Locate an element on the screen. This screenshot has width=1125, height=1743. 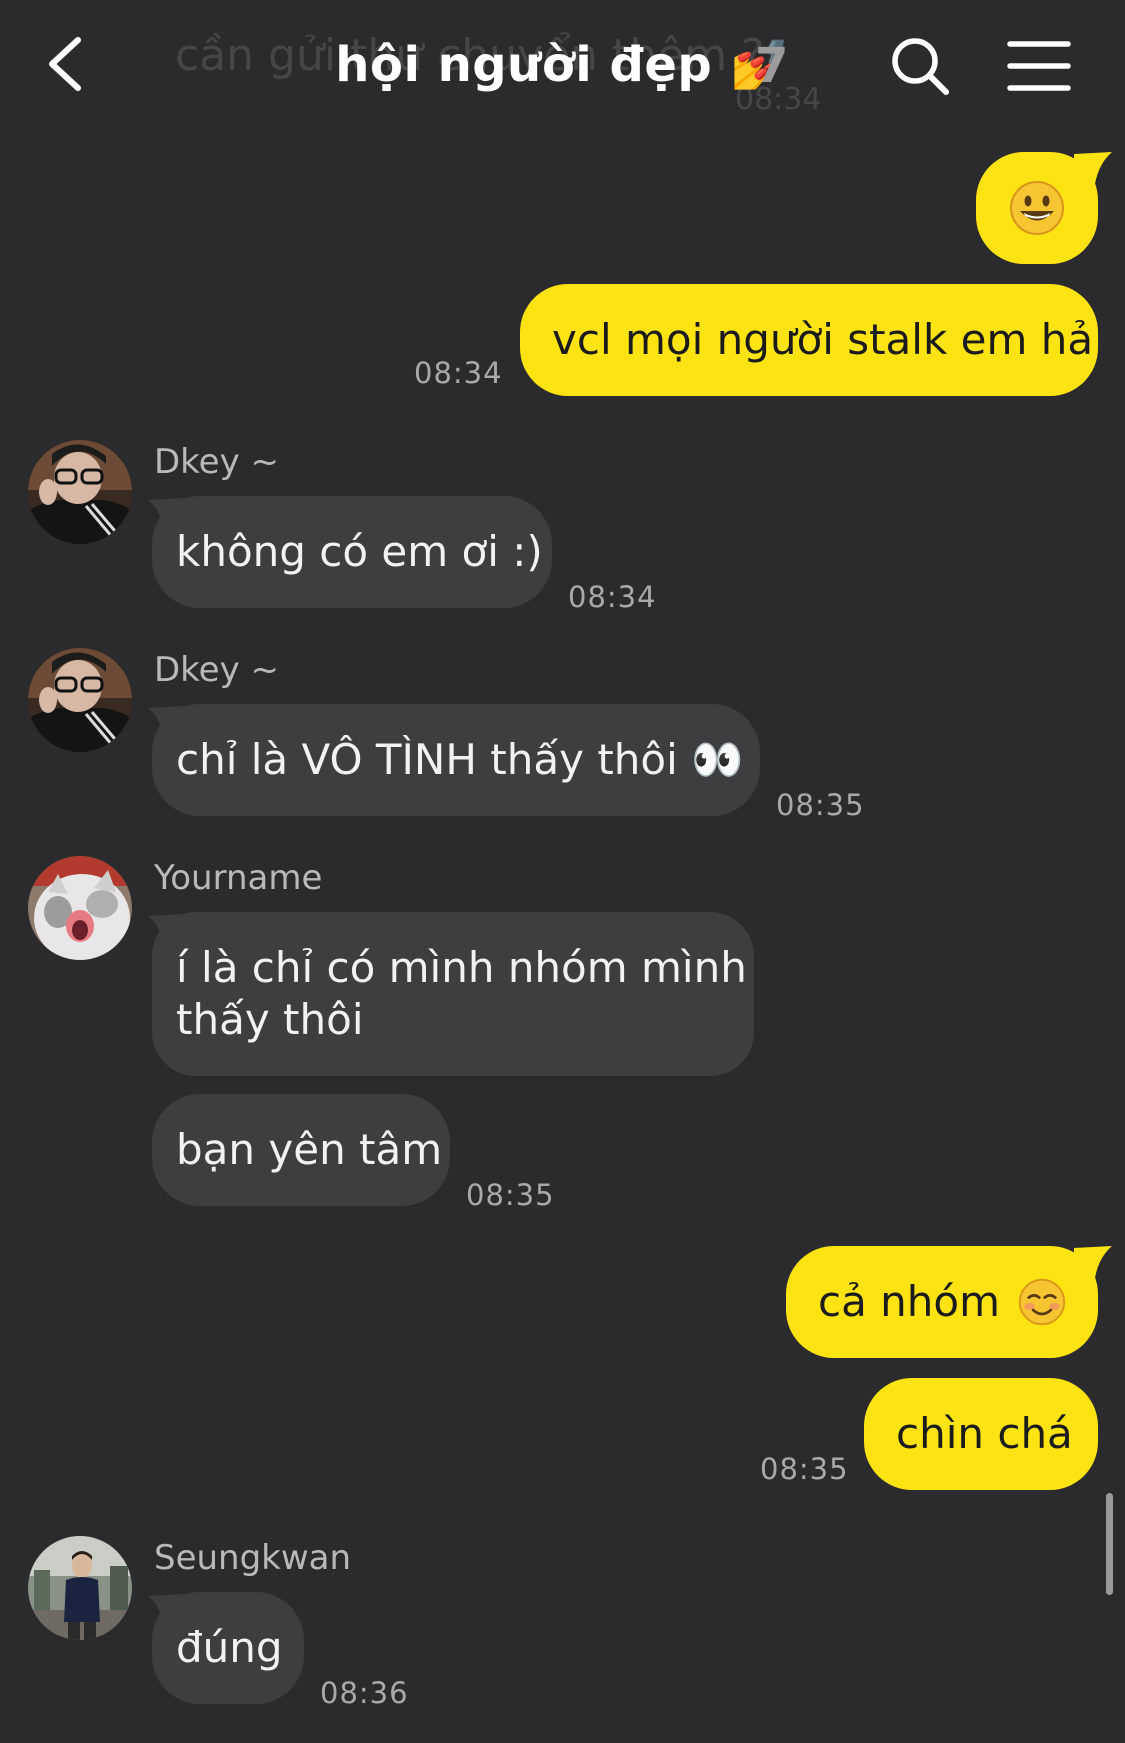
back-button is located at coordinates (68, 64).